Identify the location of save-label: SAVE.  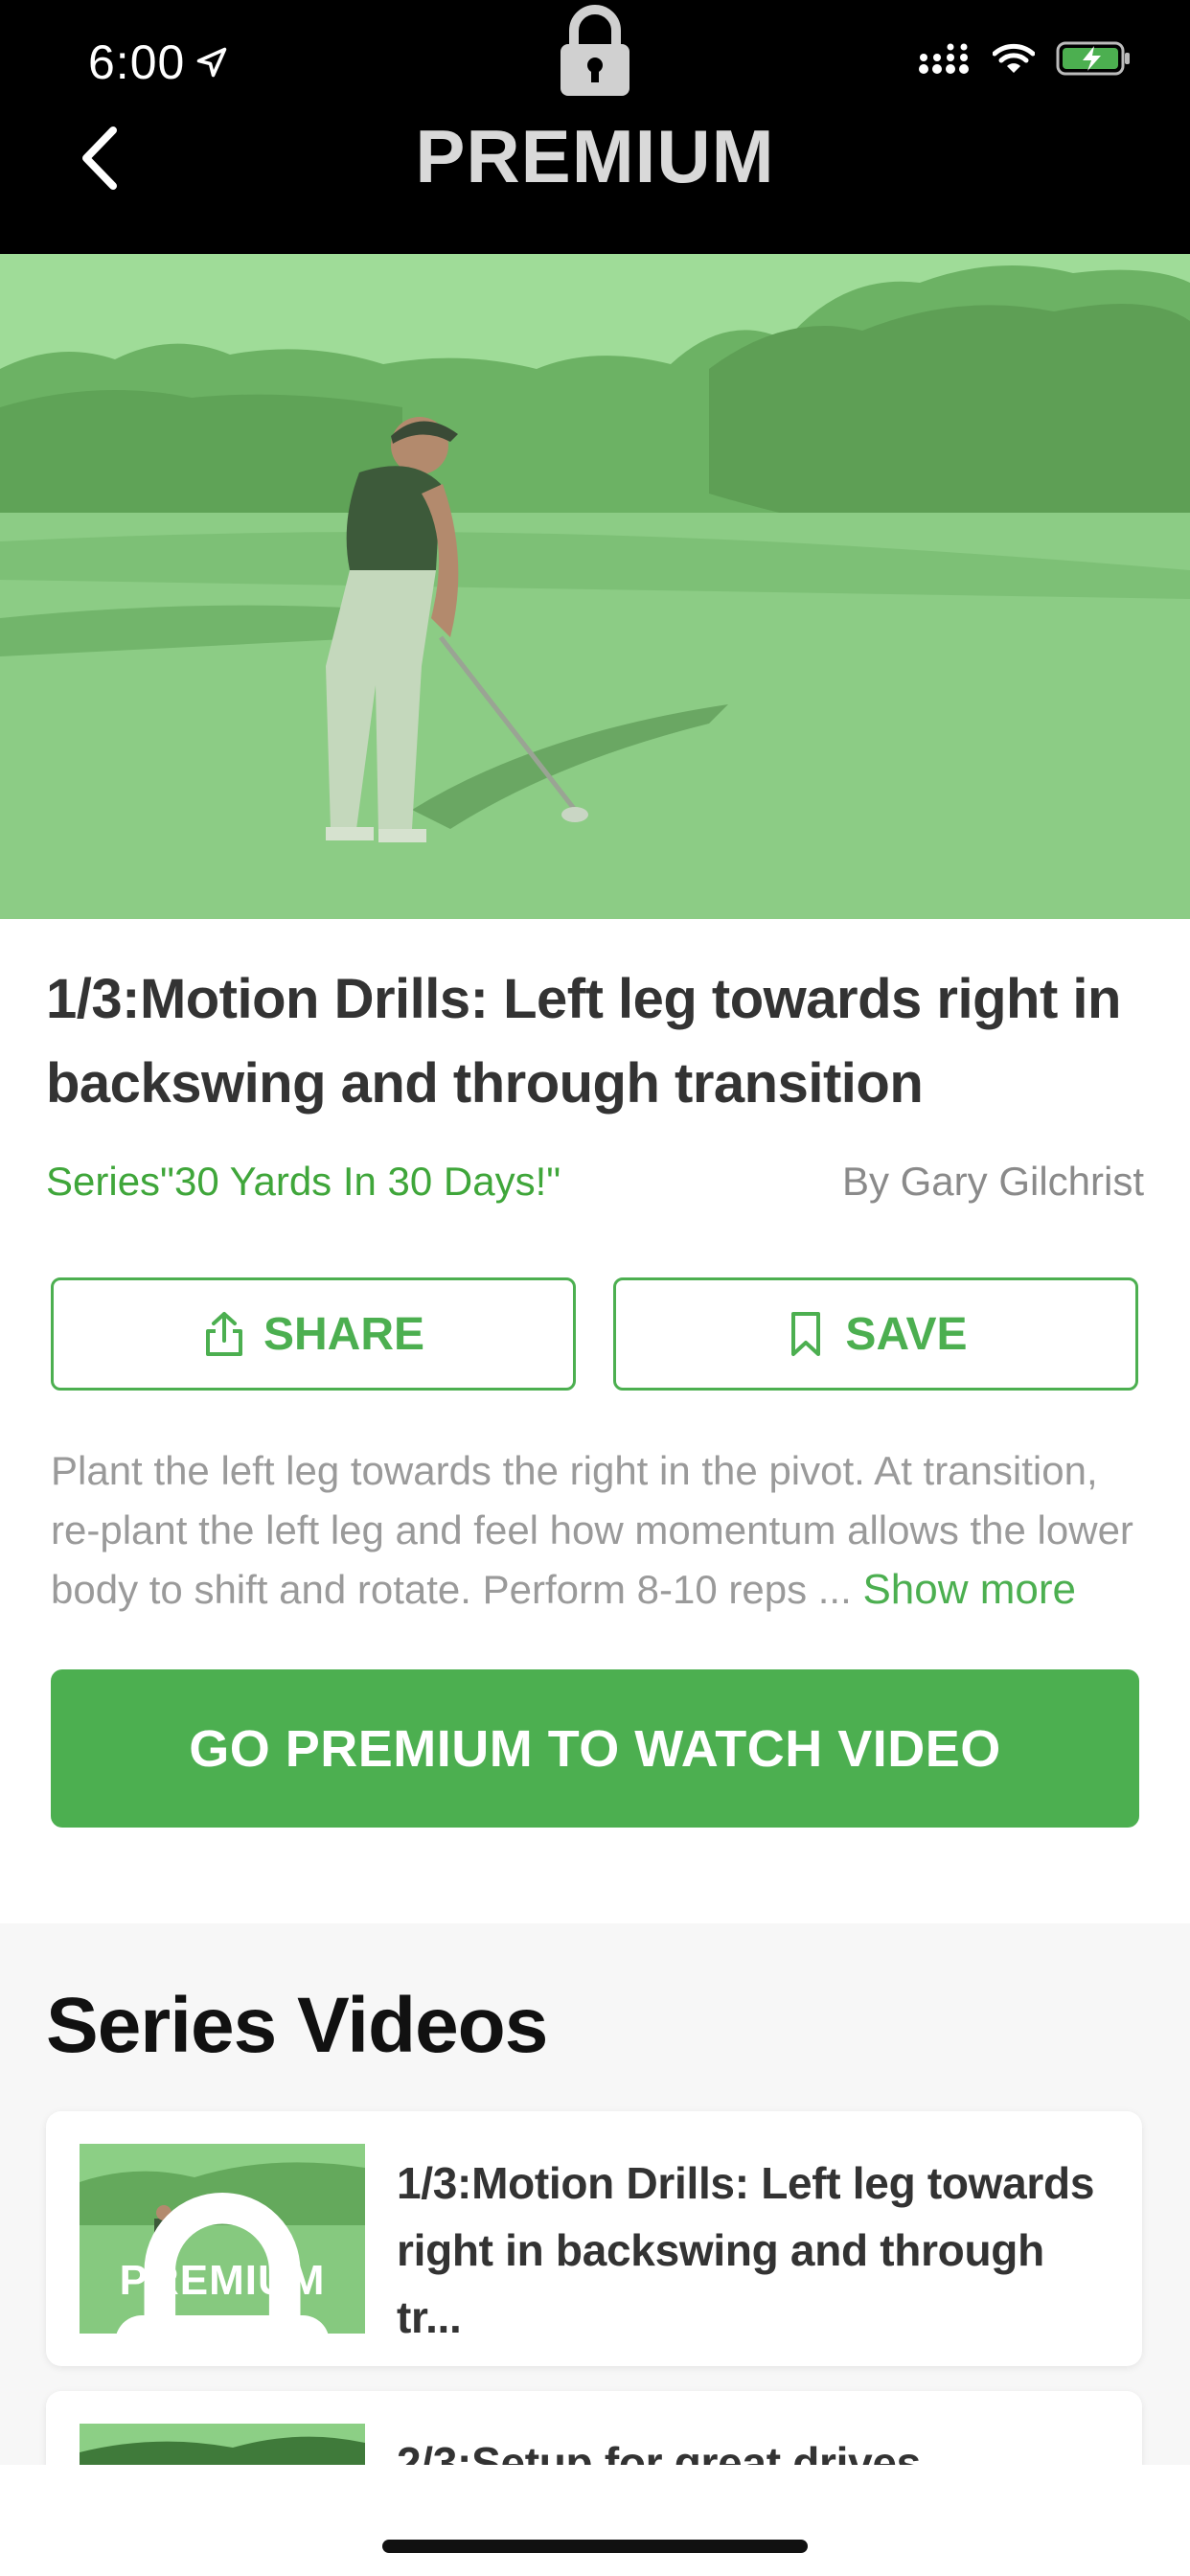
(906, 1334).